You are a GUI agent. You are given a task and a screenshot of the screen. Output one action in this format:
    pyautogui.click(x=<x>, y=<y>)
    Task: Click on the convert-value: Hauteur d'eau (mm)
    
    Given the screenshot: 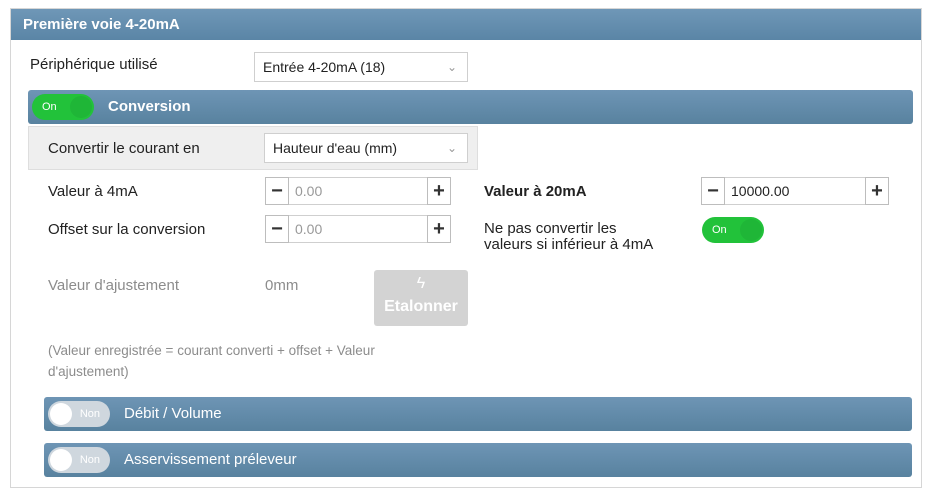 What is the action you would take?
    pyautogui.click(x=335, y=148)
    